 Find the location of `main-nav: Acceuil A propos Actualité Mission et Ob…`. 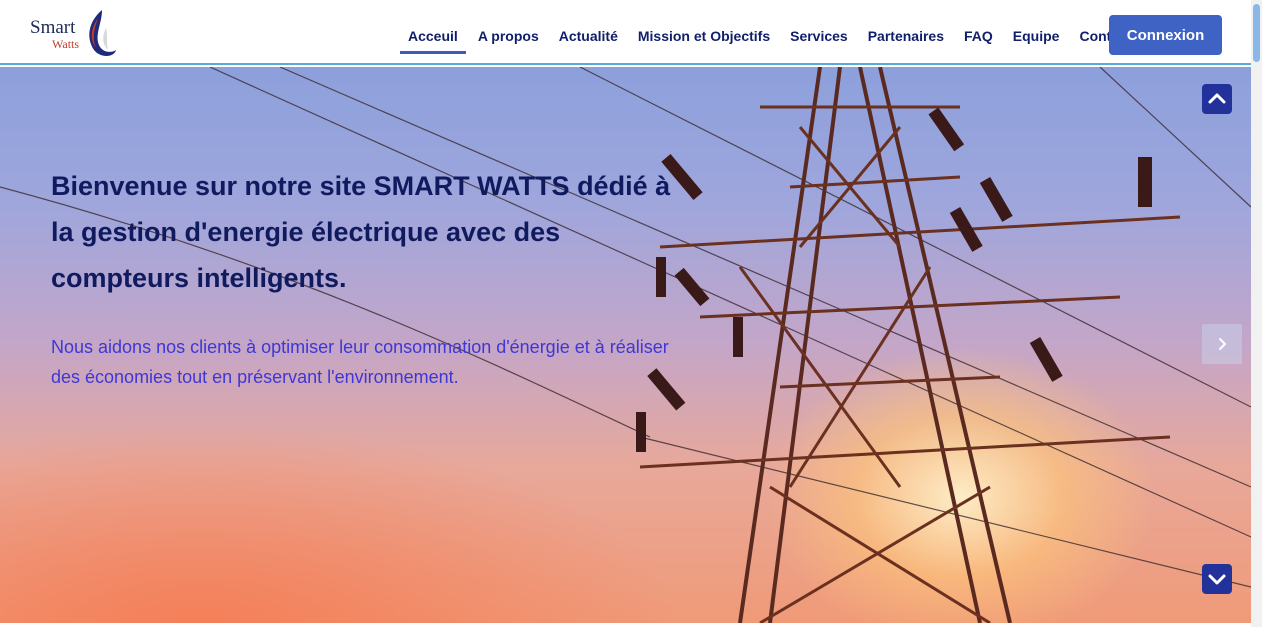

main-nav: Acceuil A propos Actualité Mission et Ob… is located at coordinates (776, 32).